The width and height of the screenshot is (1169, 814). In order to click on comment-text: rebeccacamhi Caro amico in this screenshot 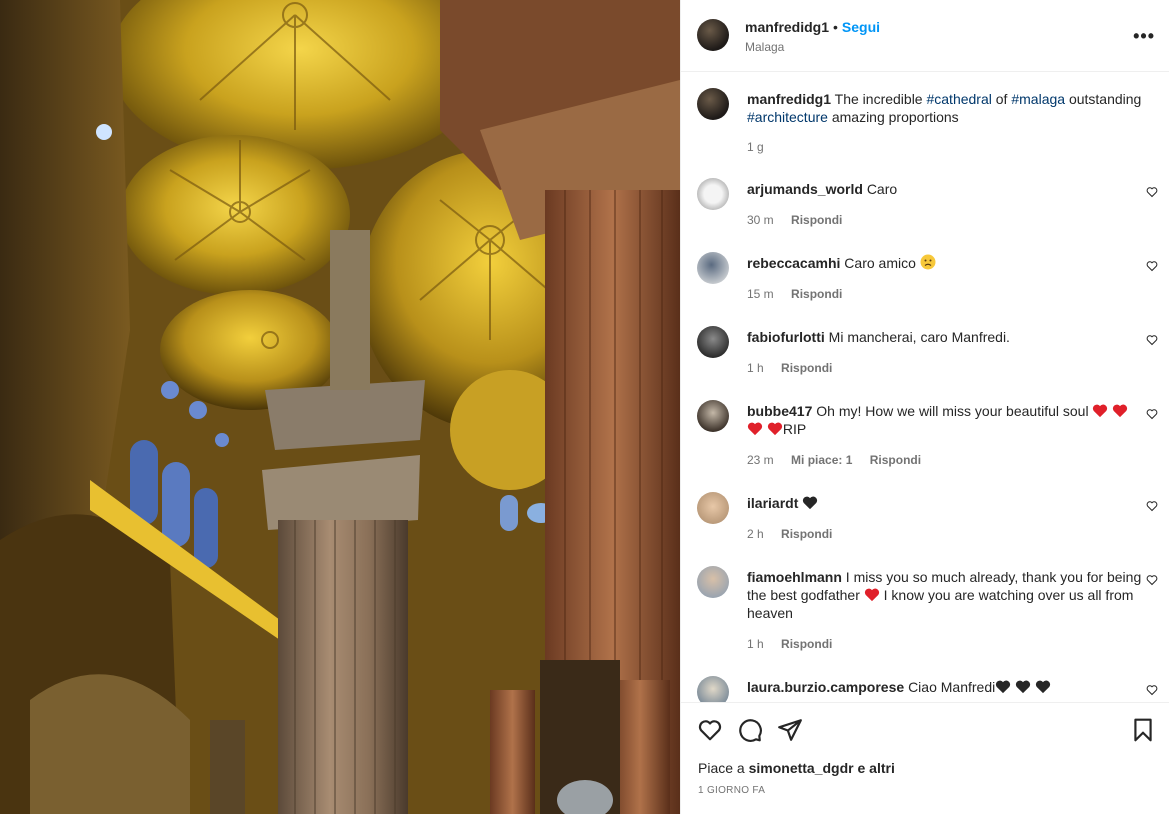, I will do `click(947, 263)`.